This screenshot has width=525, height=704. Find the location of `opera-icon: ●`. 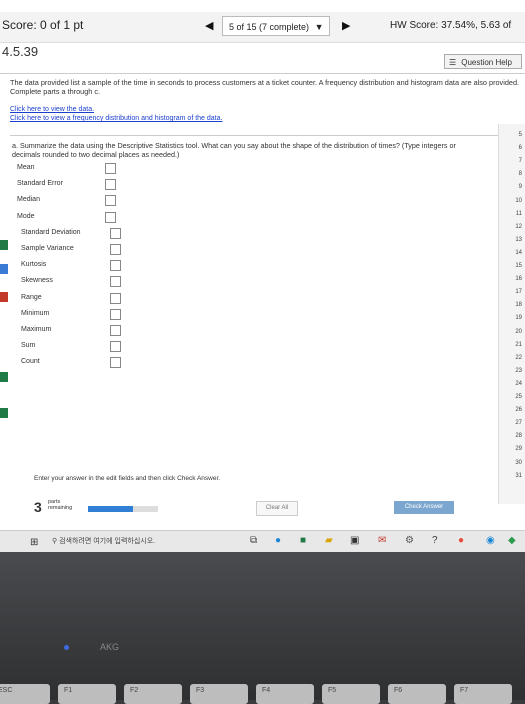

opera-icon: ● is located at coordinates (461, 540).